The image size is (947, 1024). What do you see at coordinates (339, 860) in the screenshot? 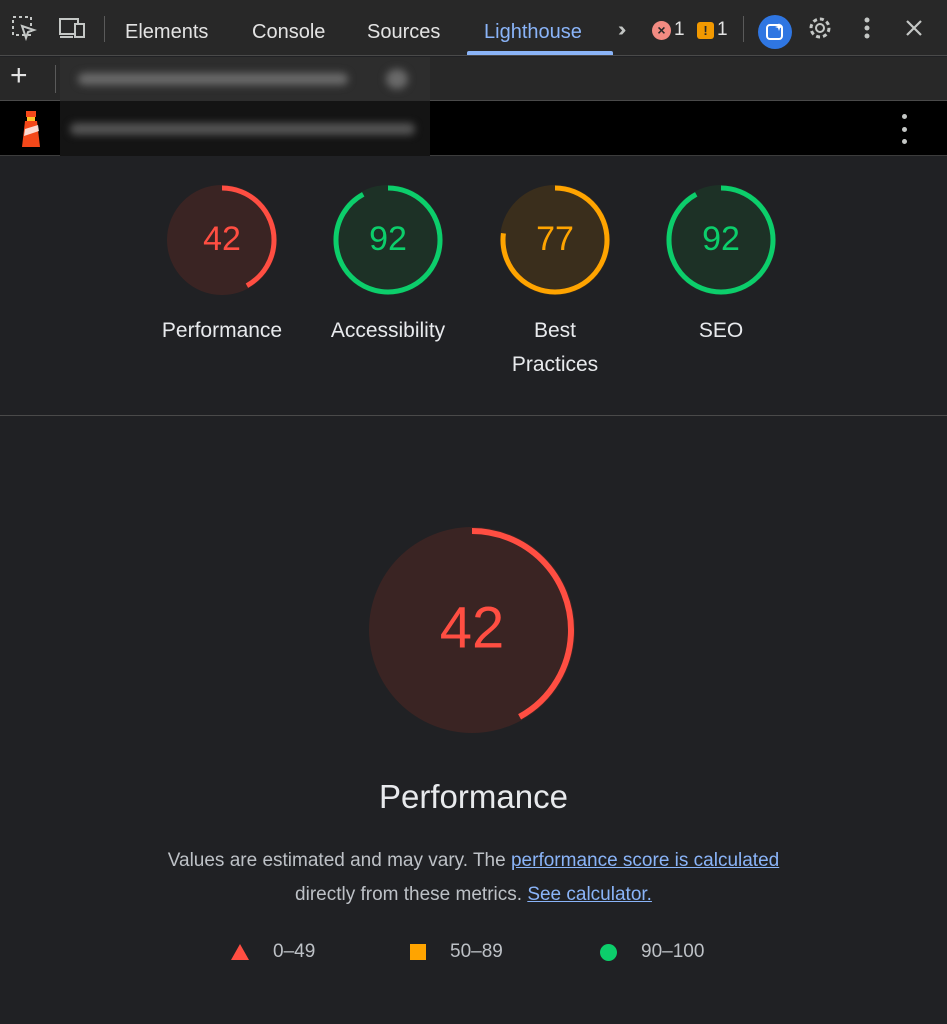
I see `description-text: Values are estimated and may vary. The` at bounding box center [339, 860].